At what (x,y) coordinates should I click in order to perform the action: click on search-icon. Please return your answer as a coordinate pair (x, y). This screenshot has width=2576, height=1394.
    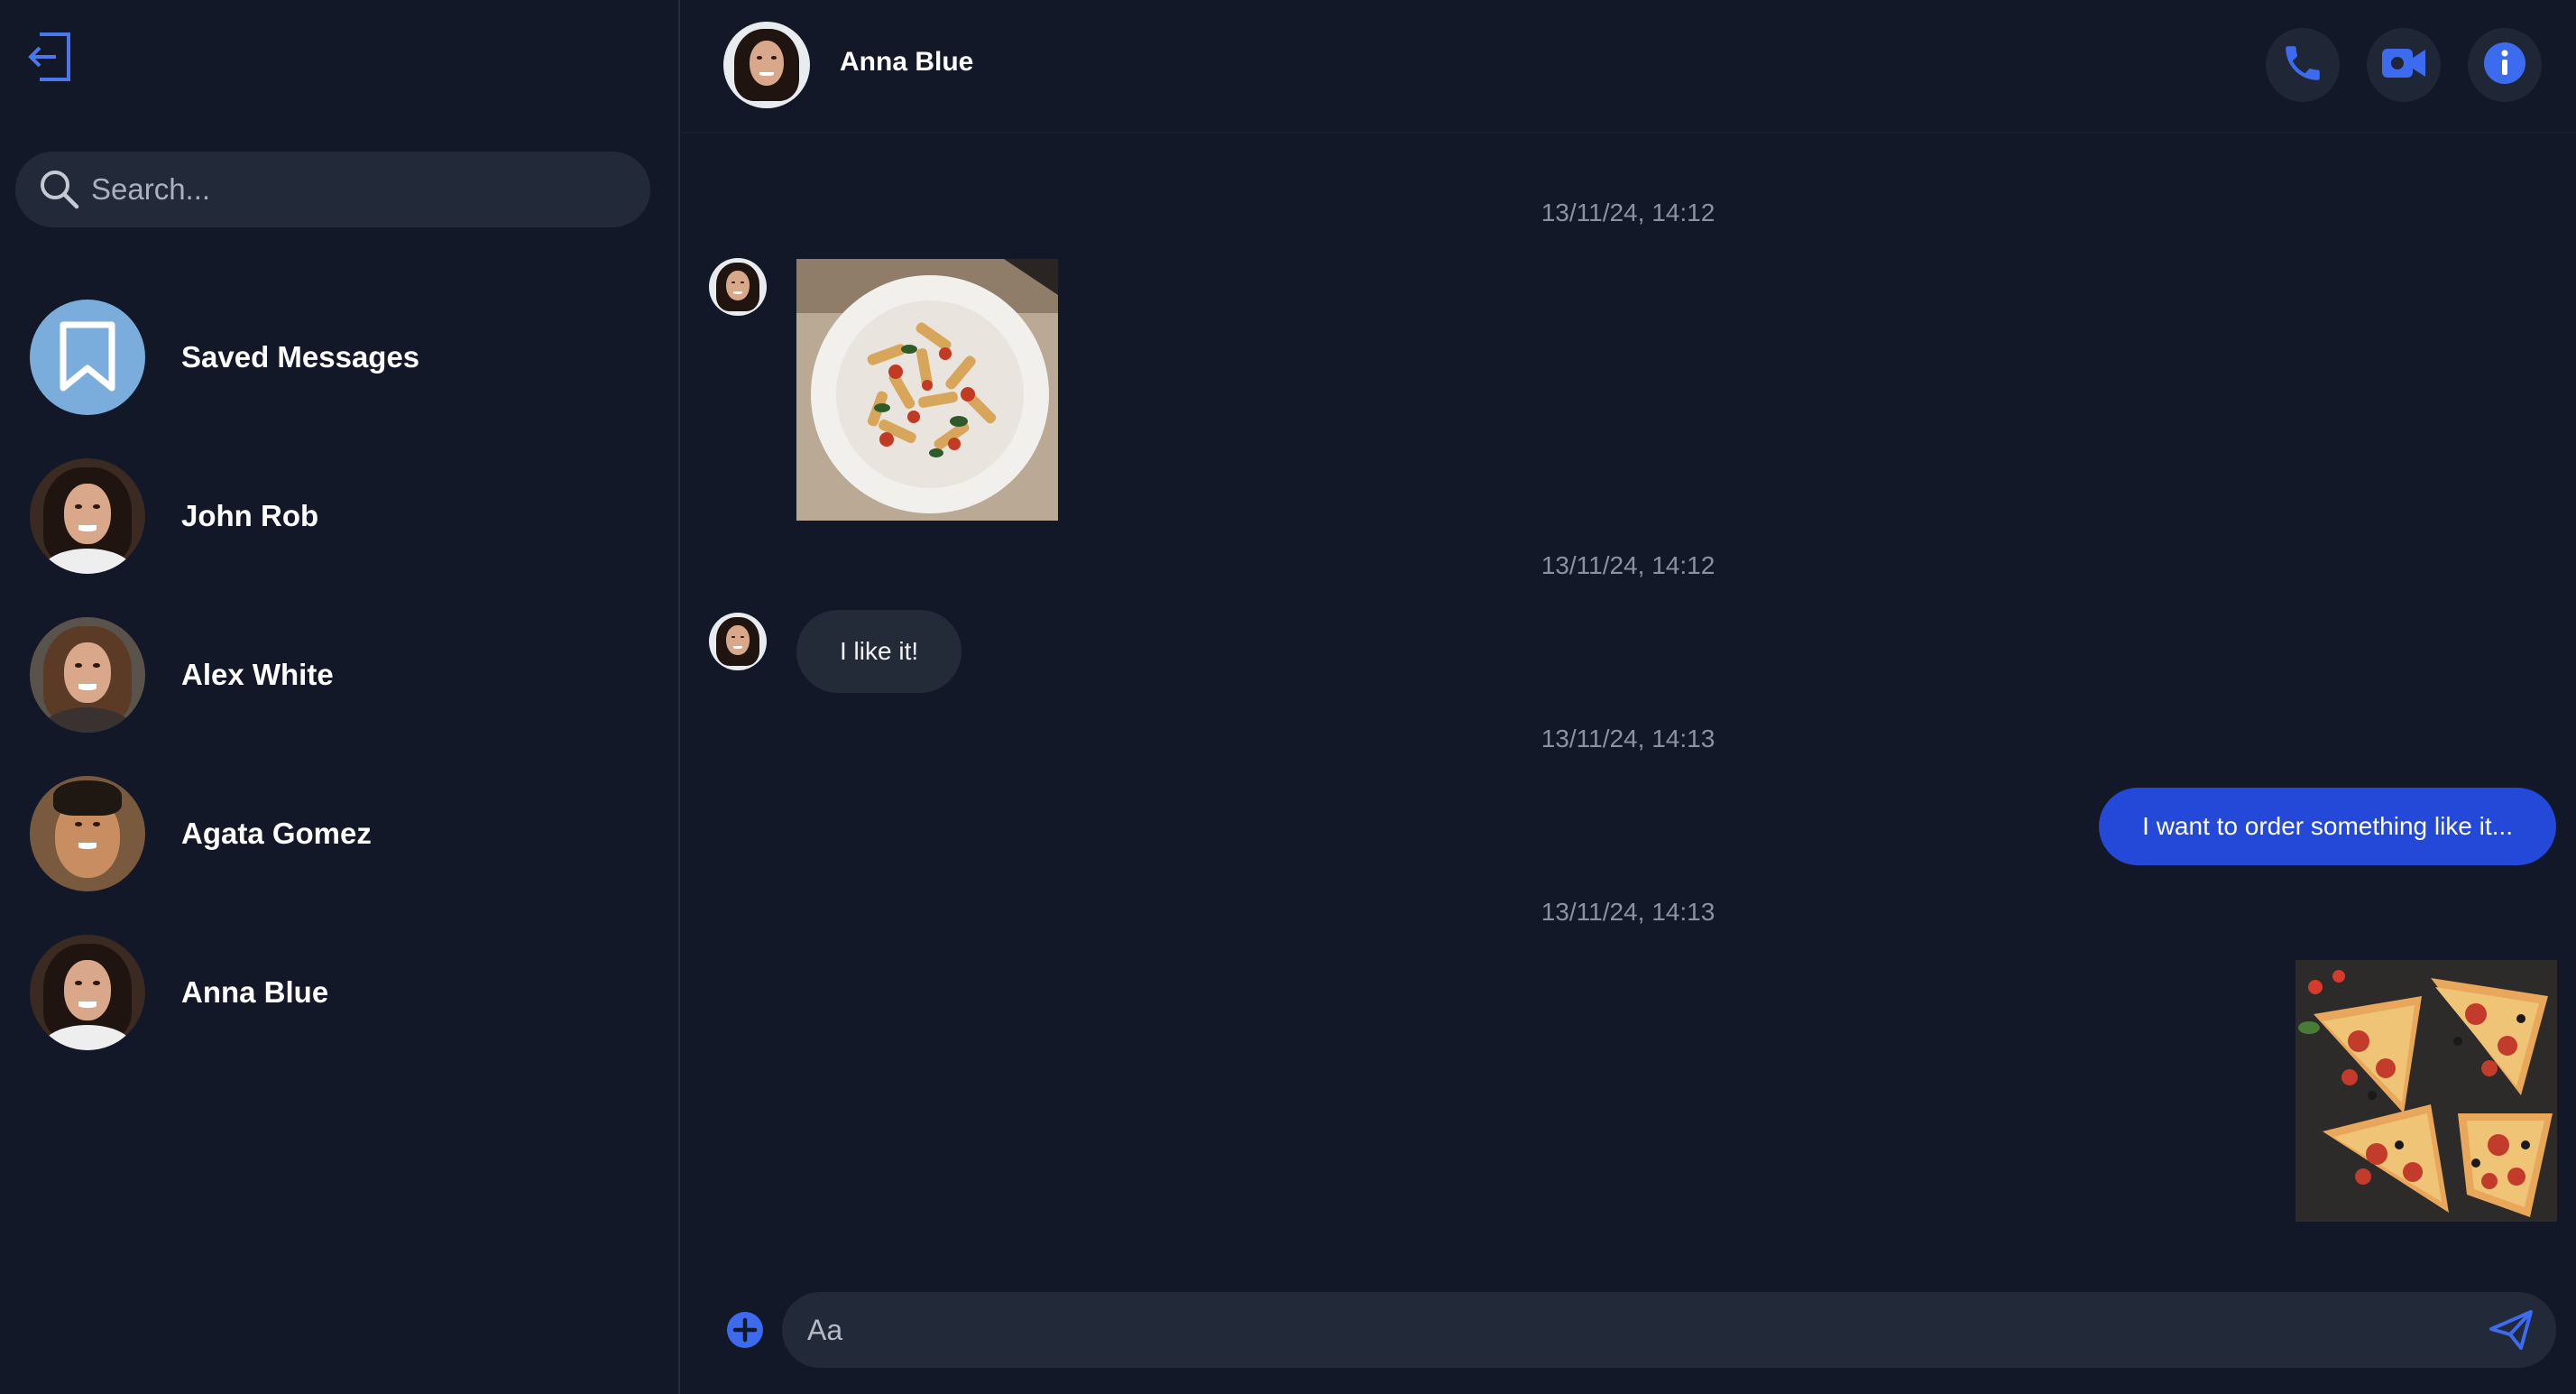
    Looking at the image, I should click on (59, 190).